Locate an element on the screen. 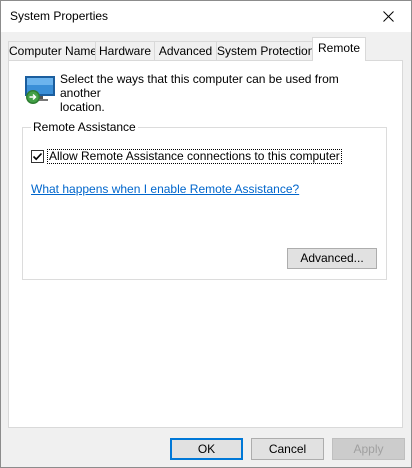  apply-button: Apply is located at coordinates (368, 449).